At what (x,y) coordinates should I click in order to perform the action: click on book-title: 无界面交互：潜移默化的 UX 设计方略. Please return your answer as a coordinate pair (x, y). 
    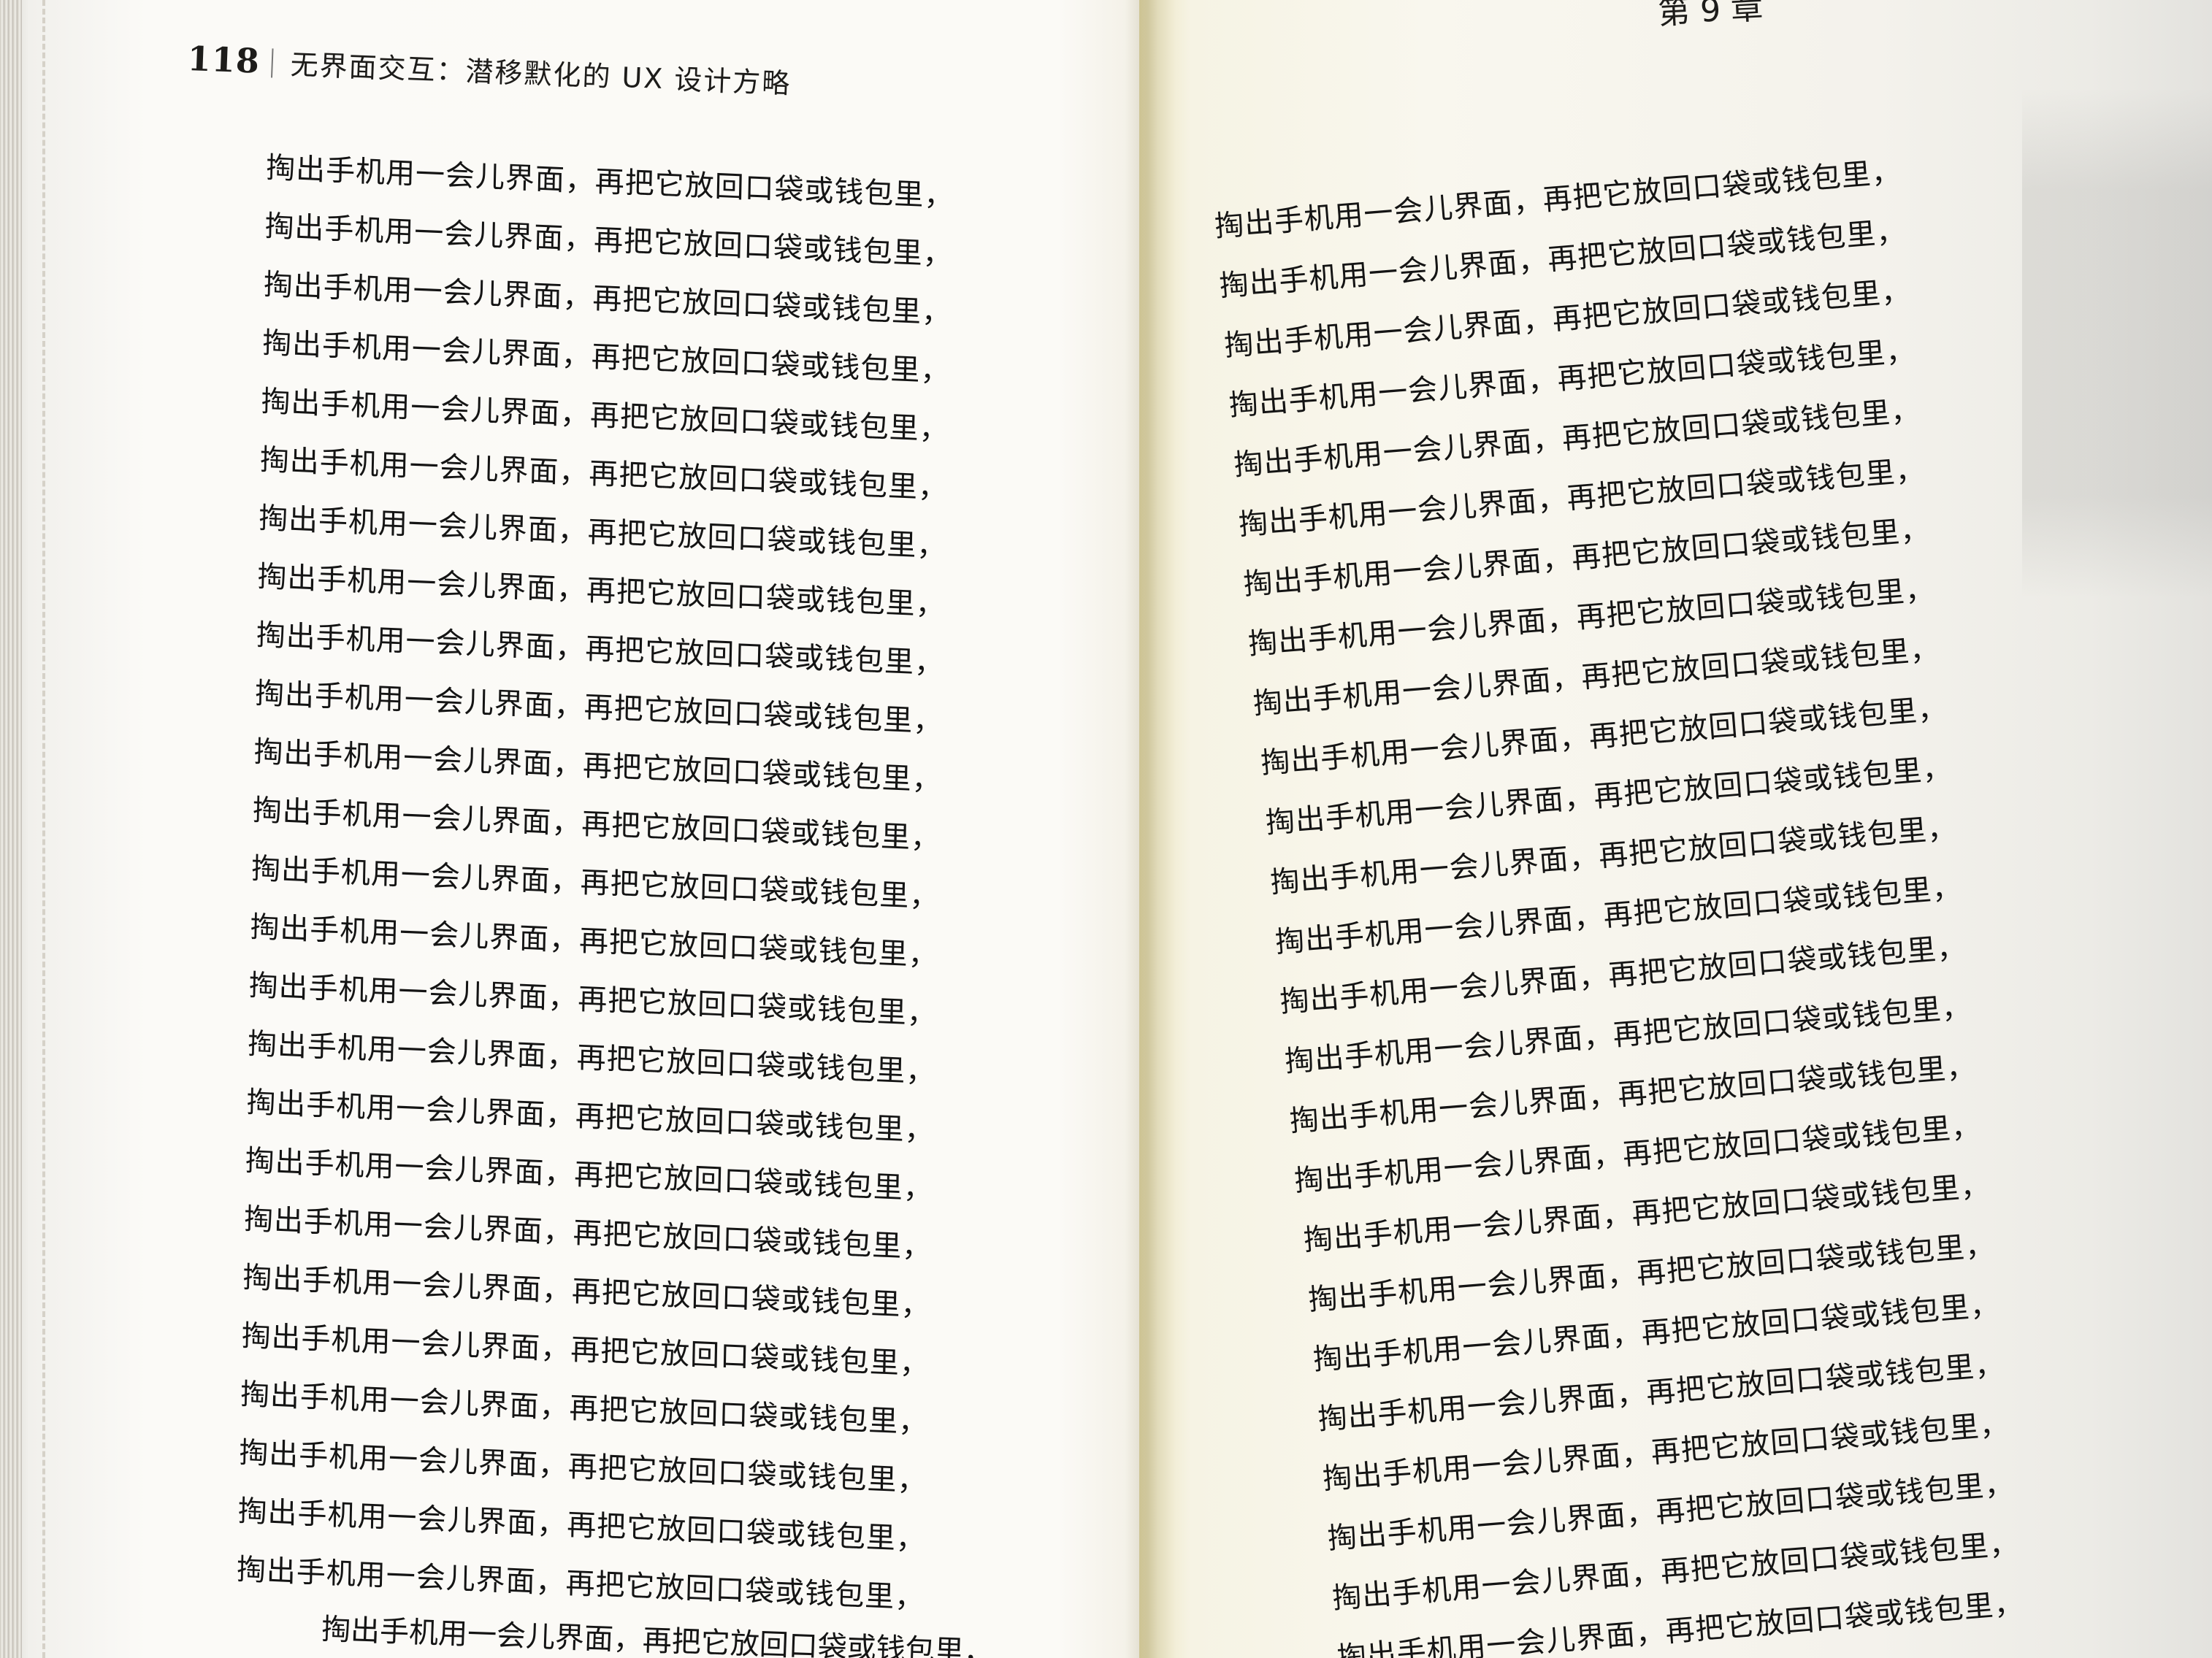
    Looking at the image, I should click on (540, 74).